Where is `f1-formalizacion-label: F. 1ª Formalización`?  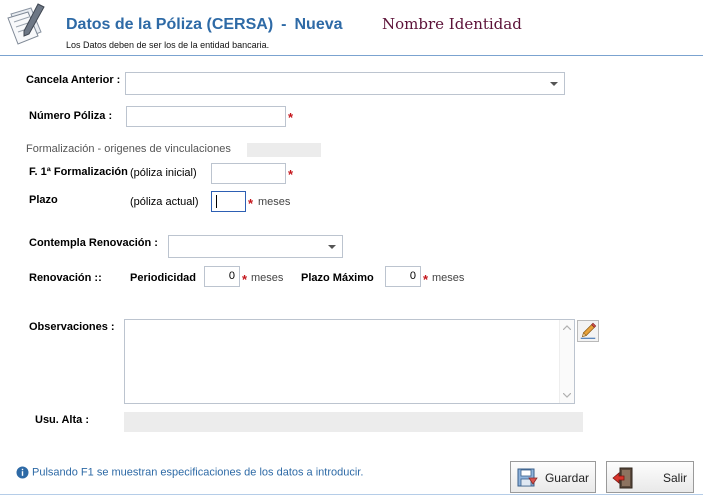 f1-formalizacion-label: F. 1ª Formalización is located at coordinates (78, 172).